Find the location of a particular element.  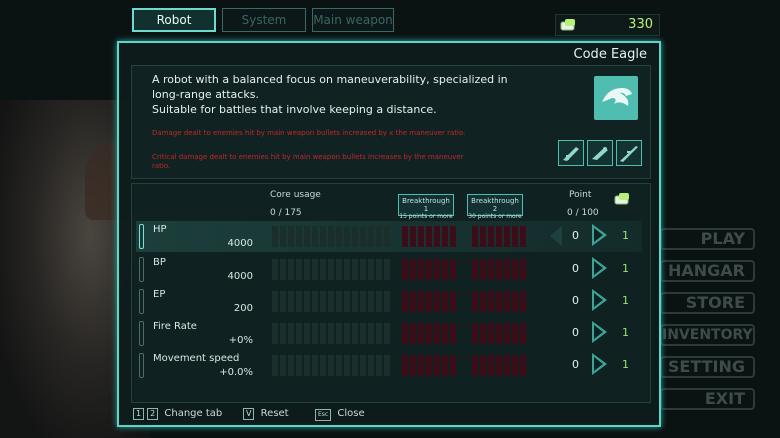

breakthrough-1-sub: 15 points or more is located at coordinates (426, 216).